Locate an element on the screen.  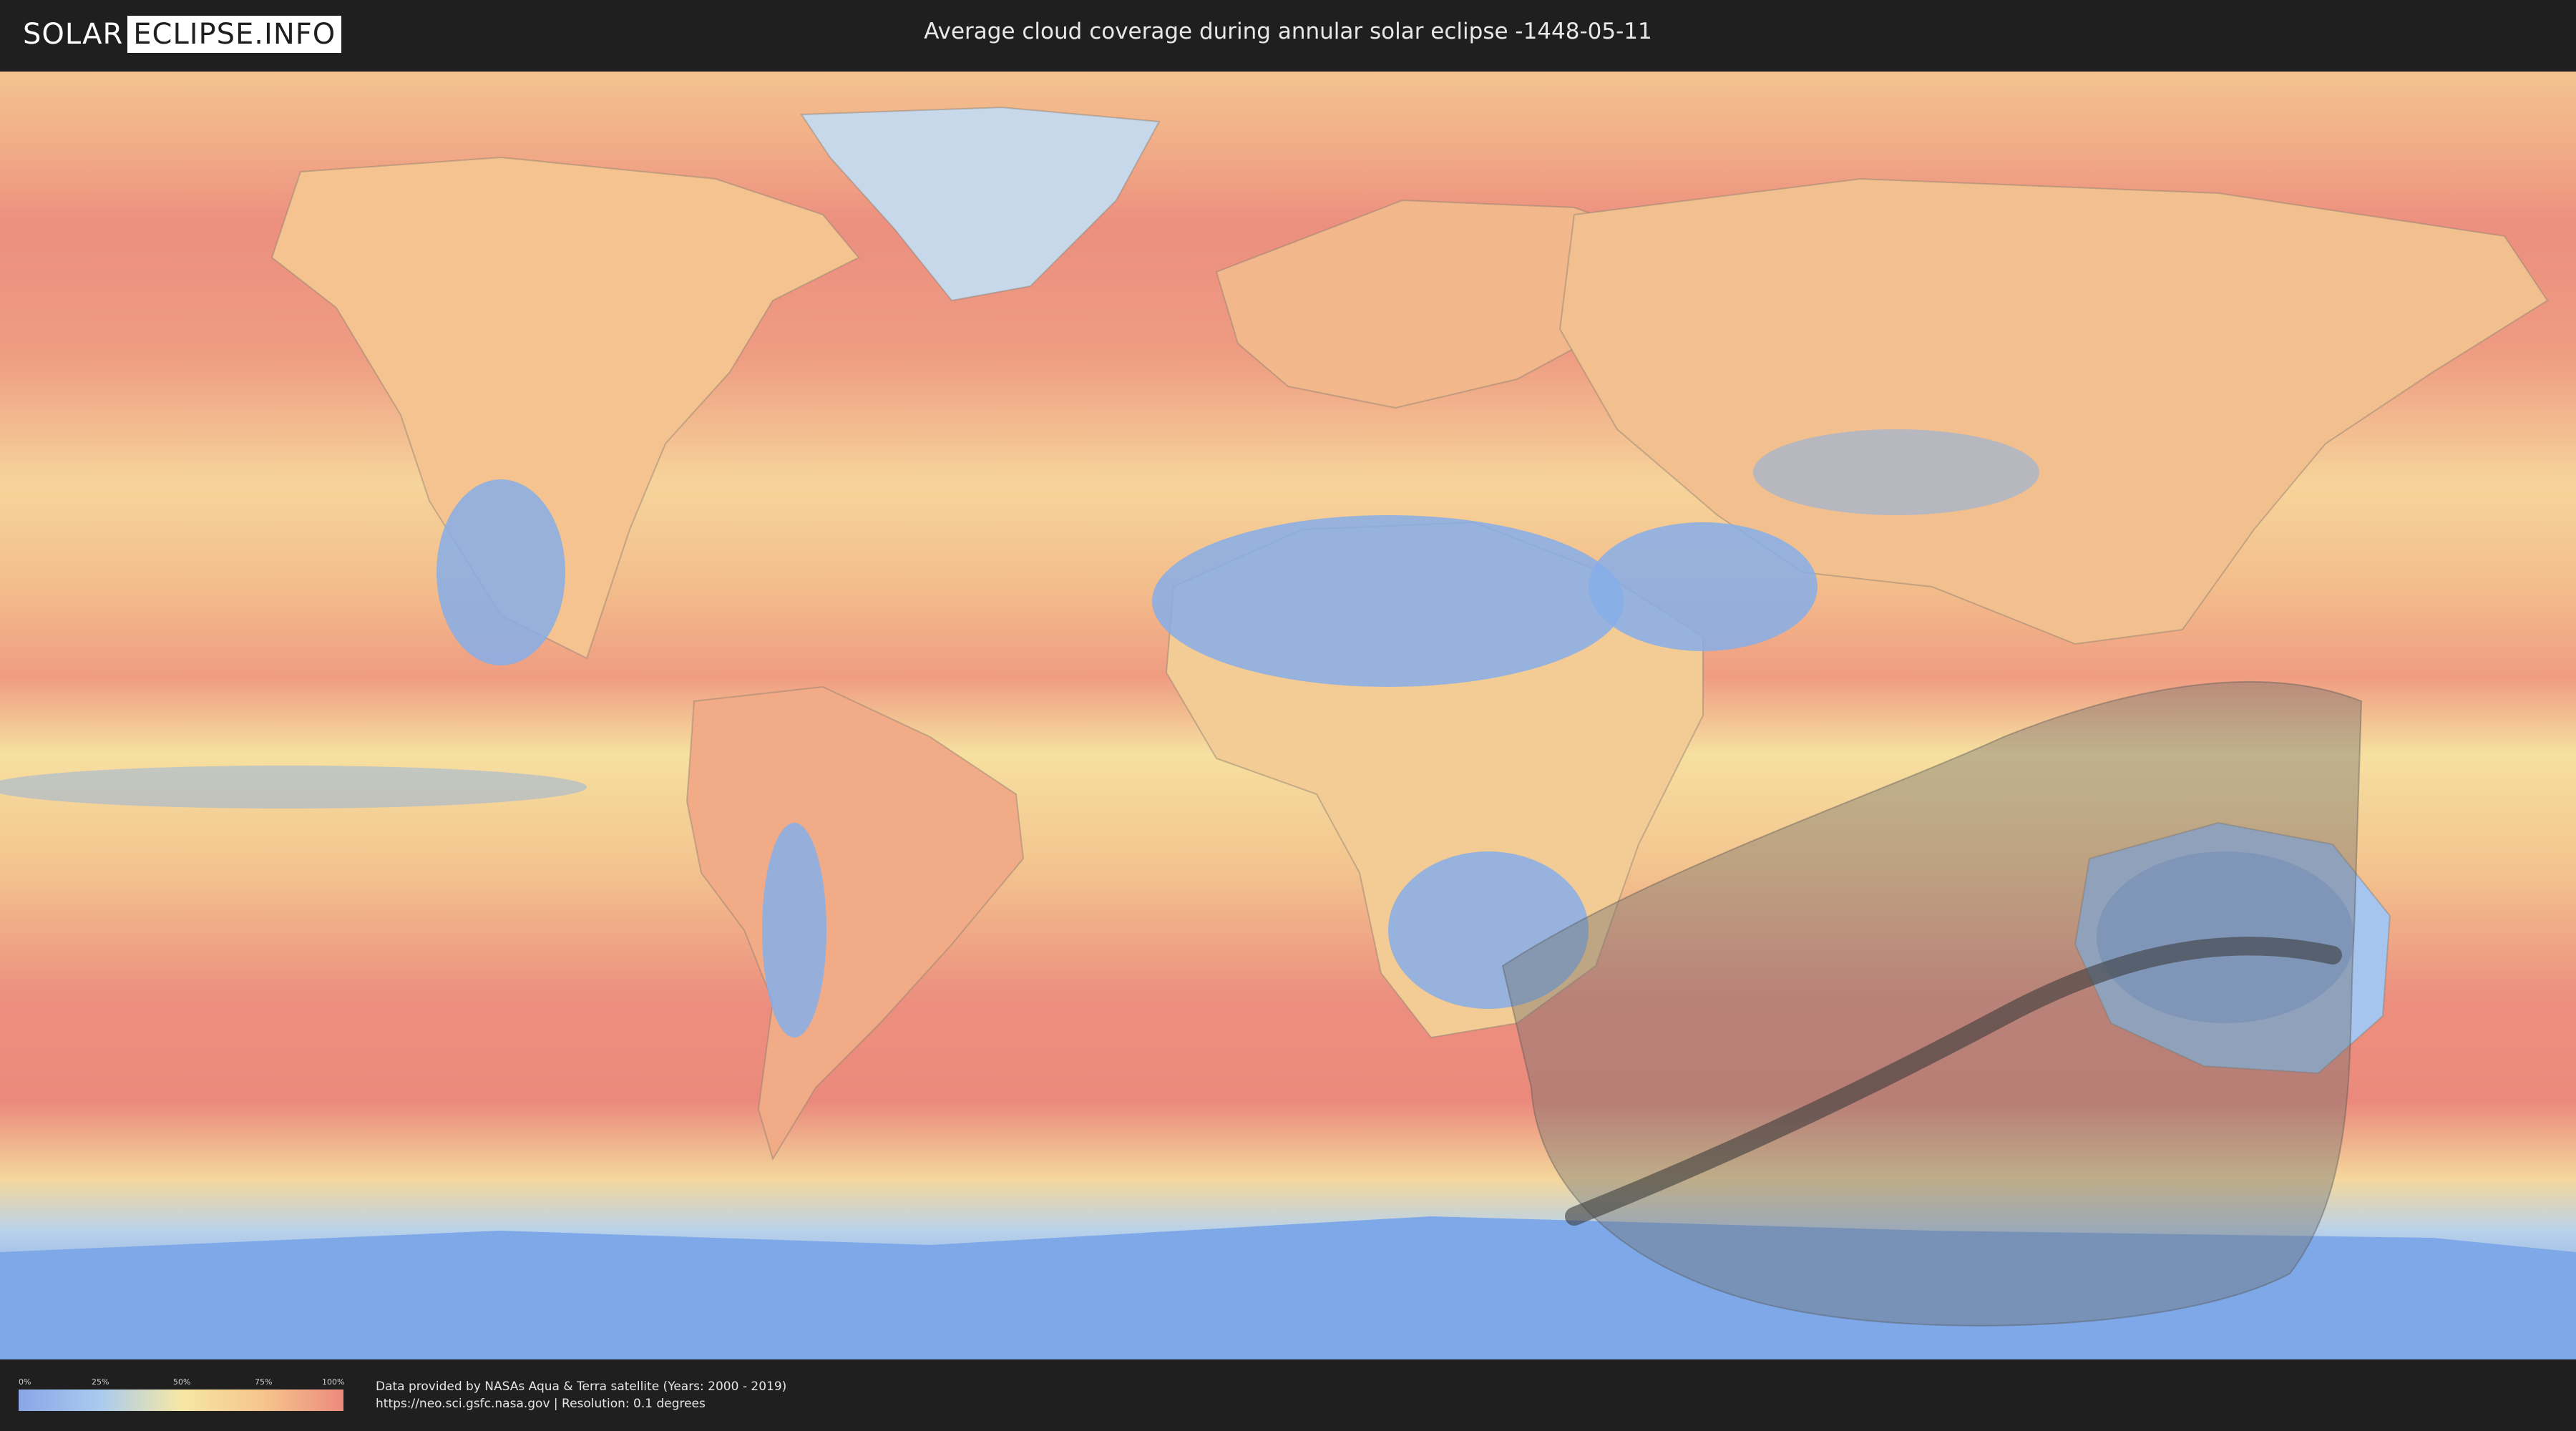
scale-tick-0: 0% is located at coordinates (25, 1382).